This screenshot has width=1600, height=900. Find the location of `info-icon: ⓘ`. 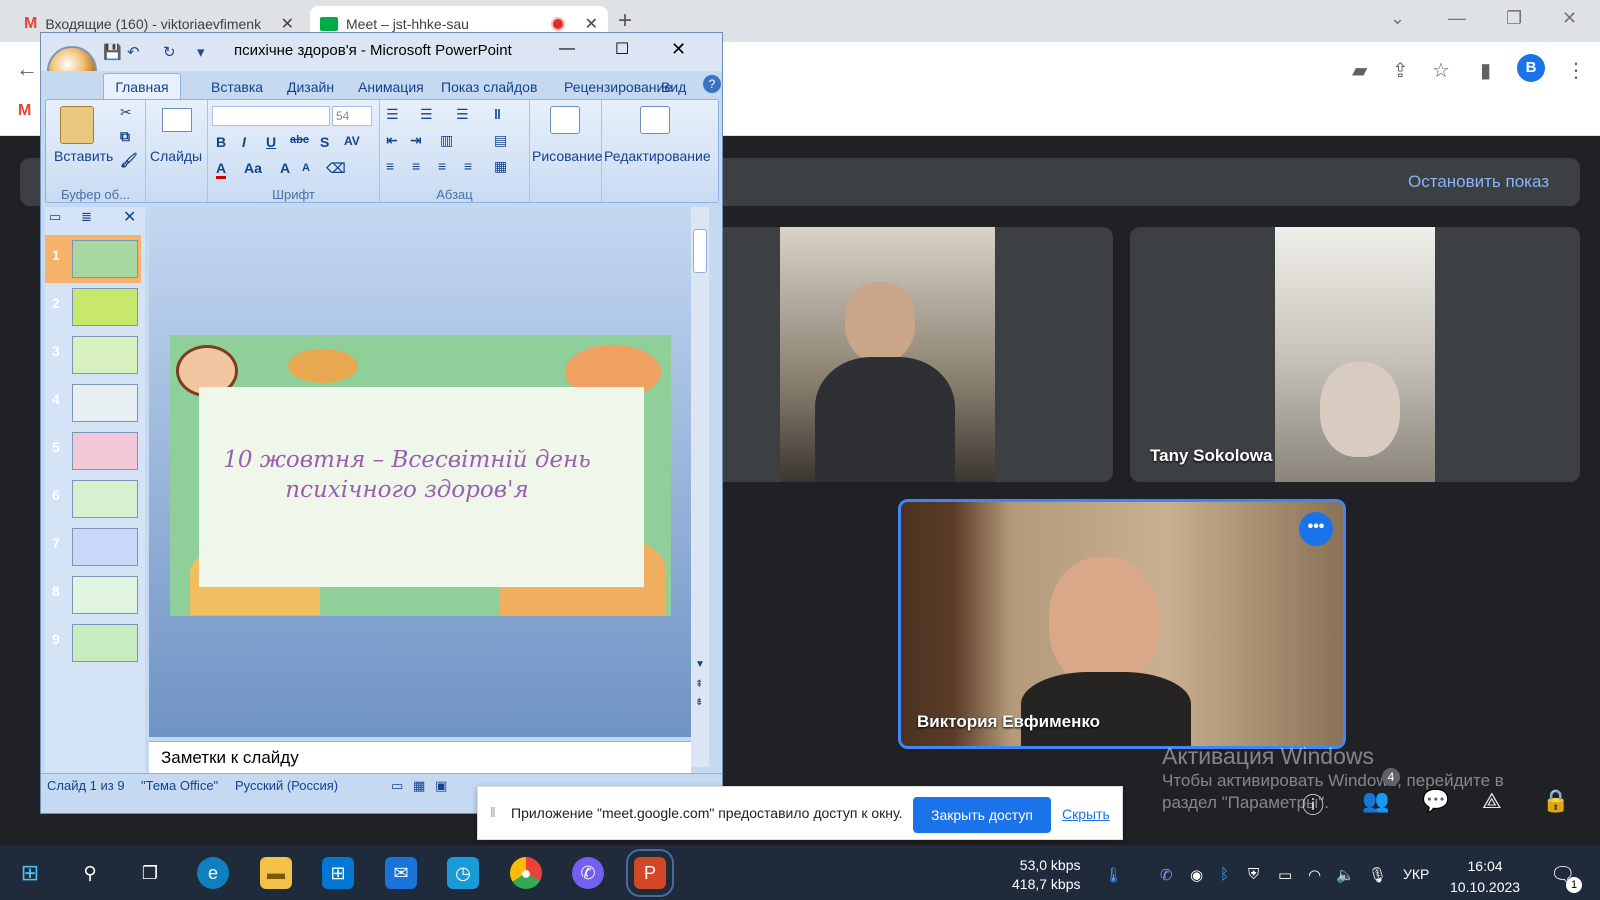

info-icon: ⓘ is located at coordinates (1313, 804).